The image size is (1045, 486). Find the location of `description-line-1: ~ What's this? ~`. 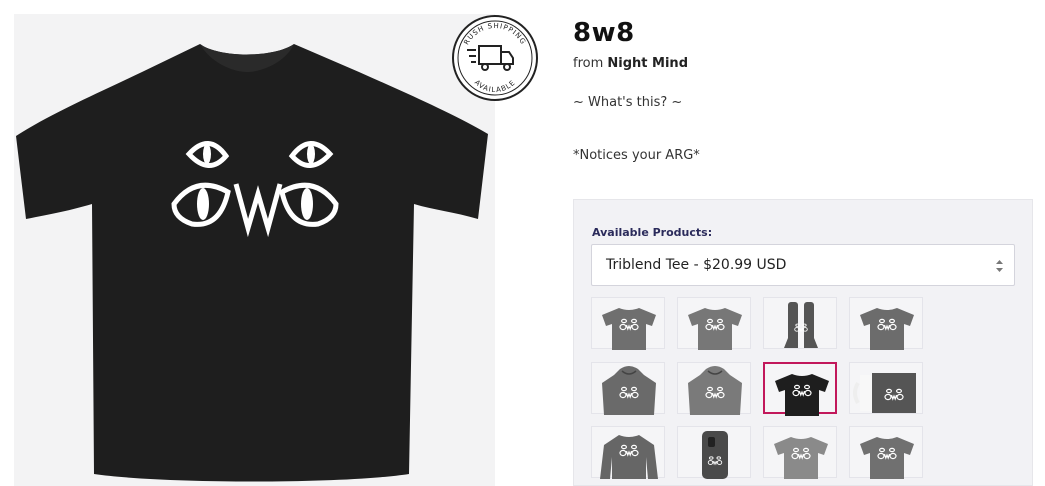

description-line-1: ~ What's this? ~ is located at coordinates (628, 102).